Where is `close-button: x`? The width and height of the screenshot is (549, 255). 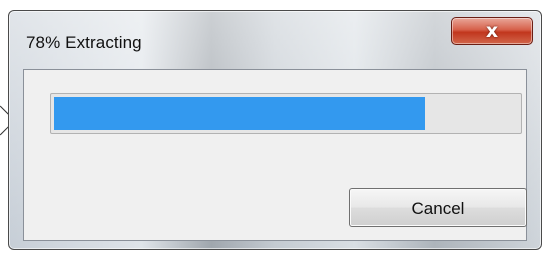 close-button: x is located at coordinates (492, 31).